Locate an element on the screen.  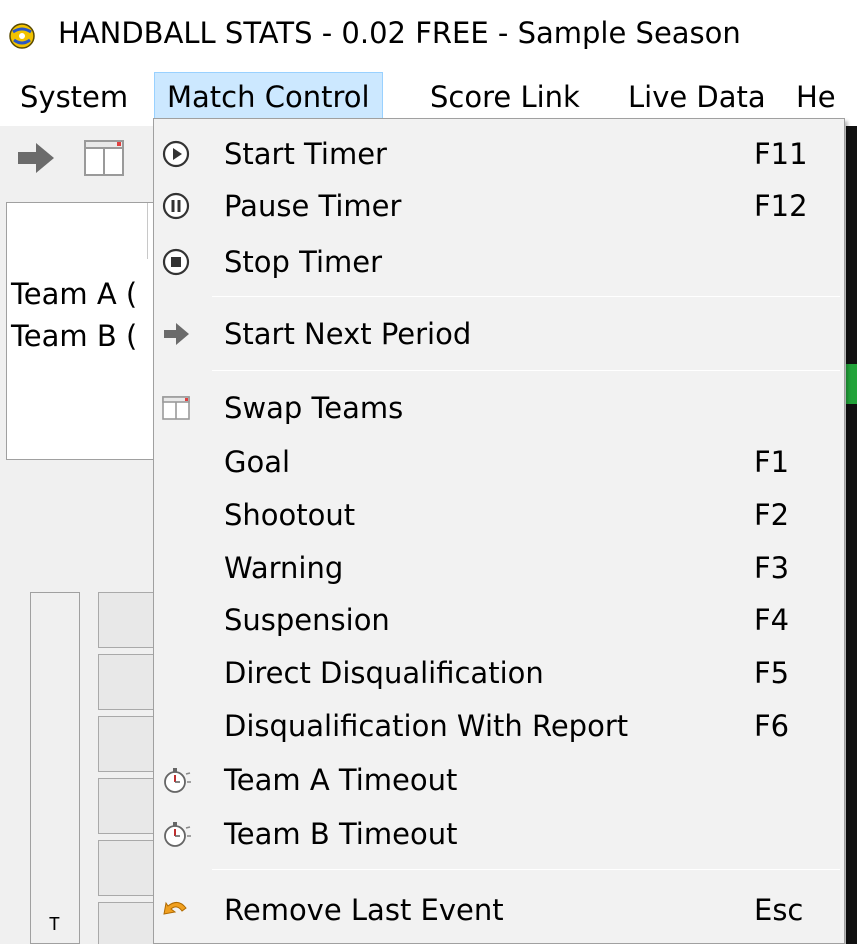
menu-start-timer: Start Timer F11 is located at coordinates (499, 154).